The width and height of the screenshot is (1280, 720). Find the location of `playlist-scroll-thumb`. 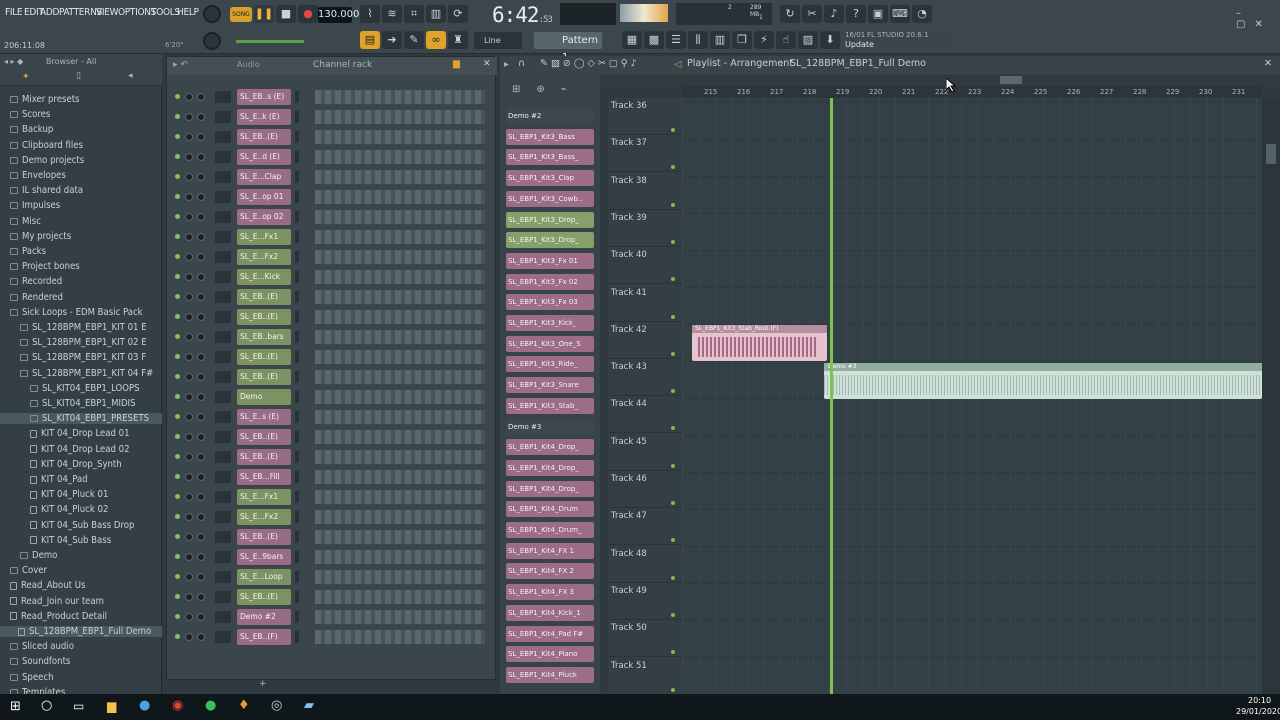

playlist-scroll-thumb is located at coordinates (1011, 80).